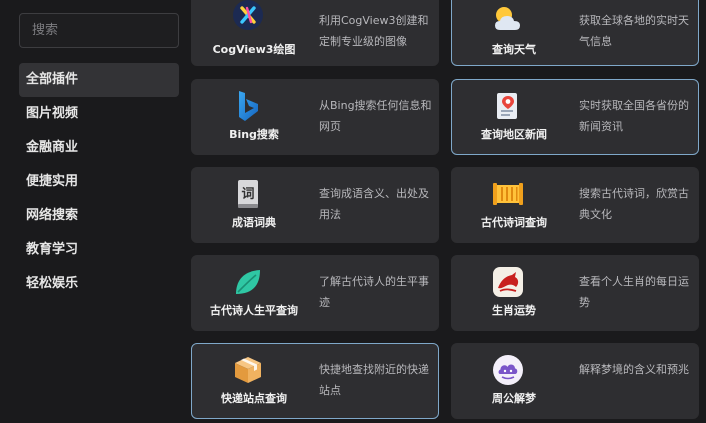 This screenshot has height=423, width=706. Describe the element at coordinates (315, 33) in the screenshot. I see `plugin-card-cogview: CogView3绘图 利用CogView3创建和定制专业级的图像` at that location.